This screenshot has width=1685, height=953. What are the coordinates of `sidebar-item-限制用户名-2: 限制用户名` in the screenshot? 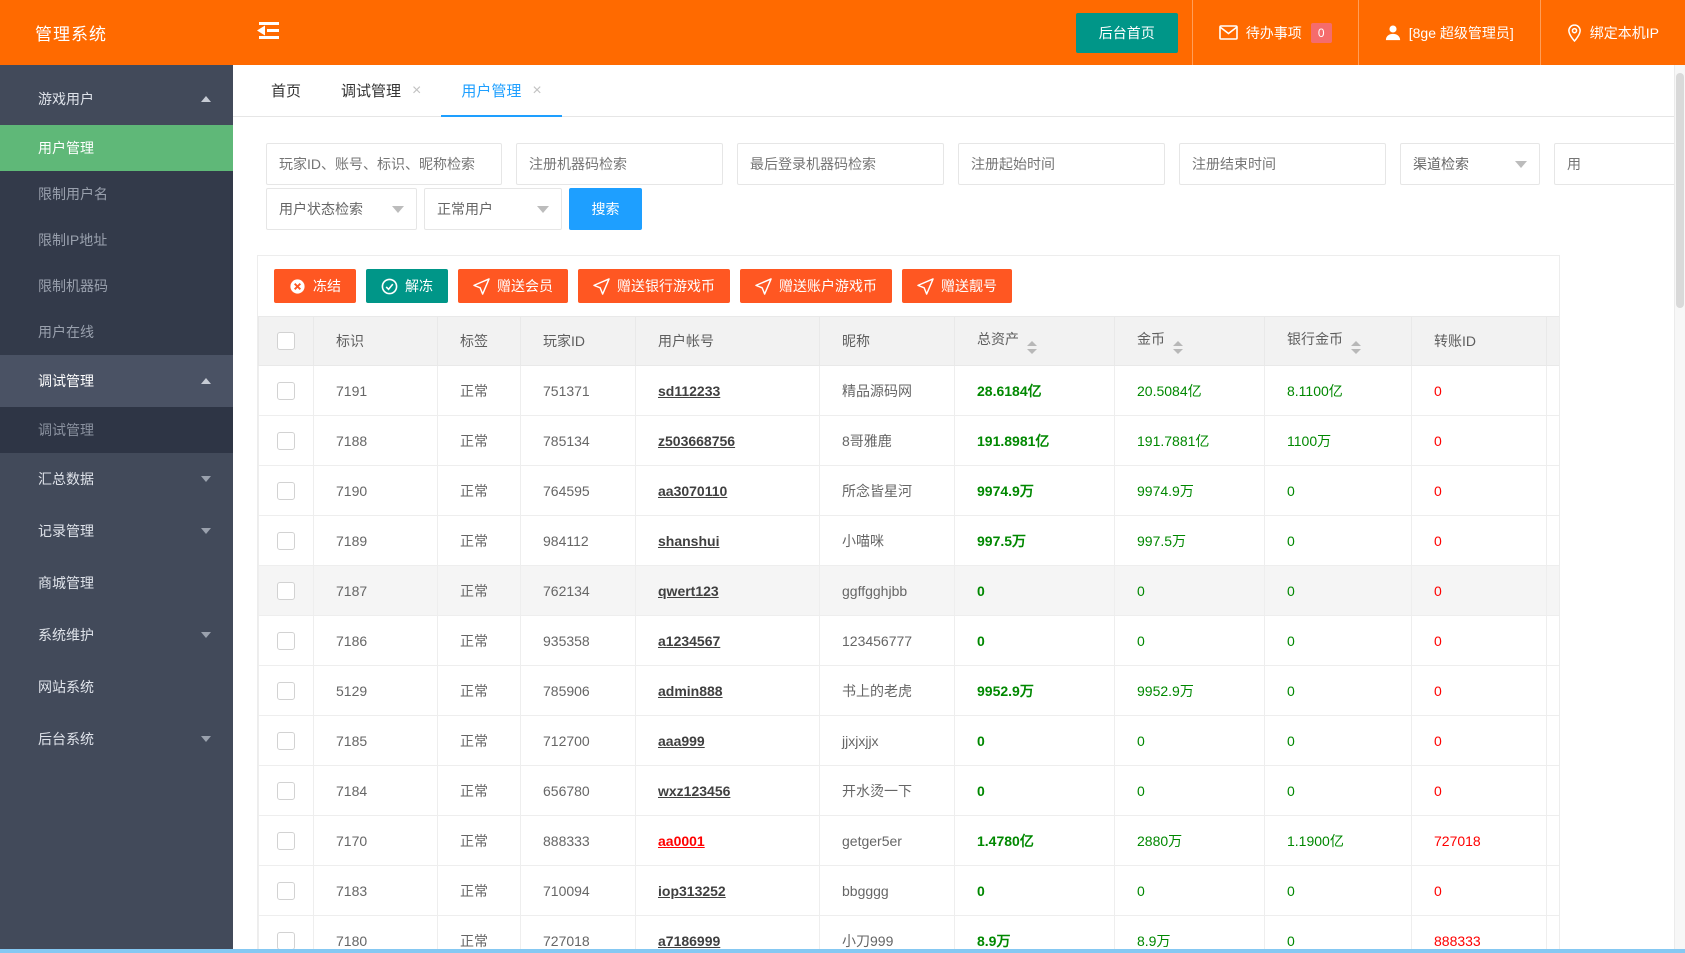 It's located at (116, 194).